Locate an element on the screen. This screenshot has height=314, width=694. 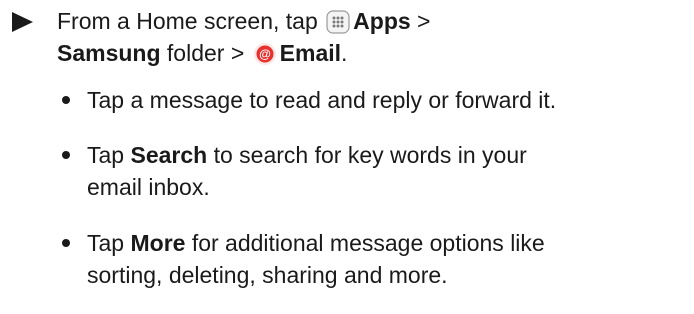
email-at-icon: @ is located at coordinates (264, 54).